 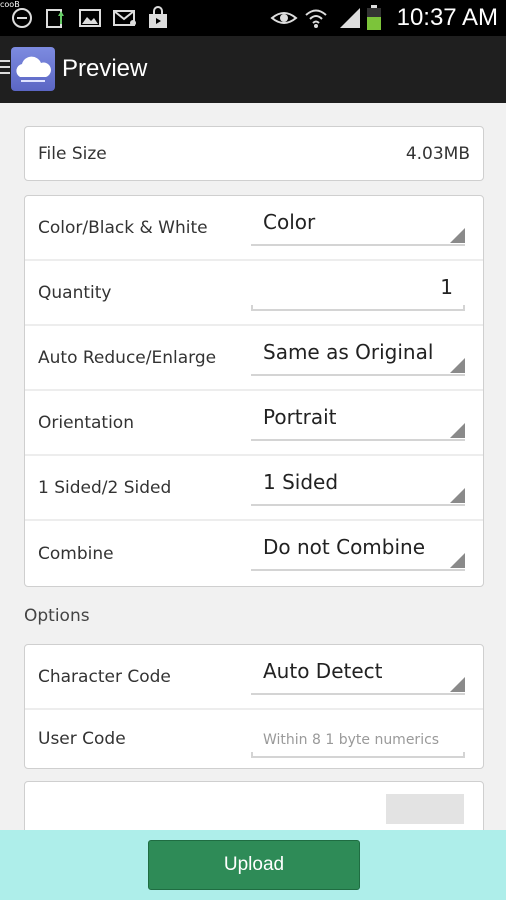 I want to click on quantity-row: Quantity 1, so click(x=254, y=293).